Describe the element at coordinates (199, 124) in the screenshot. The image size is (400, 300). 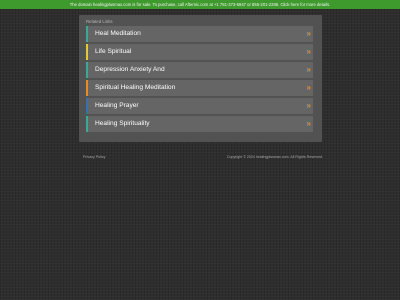
I see `related-link-healing-spirituality: Healing Spirituality »` at that location.